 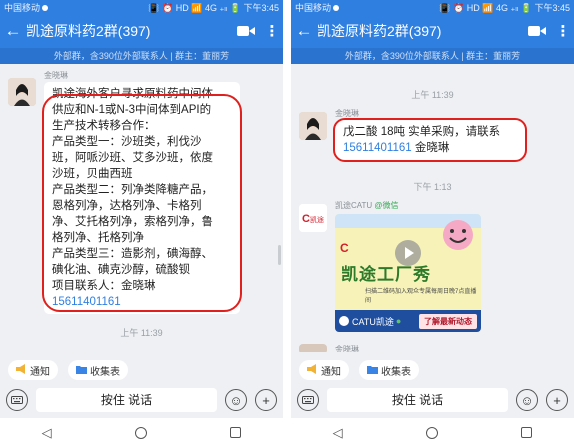 I want to click on message-line: 班，阿哌沙班、艾多沙班，依度, so click(x=132, y=158).